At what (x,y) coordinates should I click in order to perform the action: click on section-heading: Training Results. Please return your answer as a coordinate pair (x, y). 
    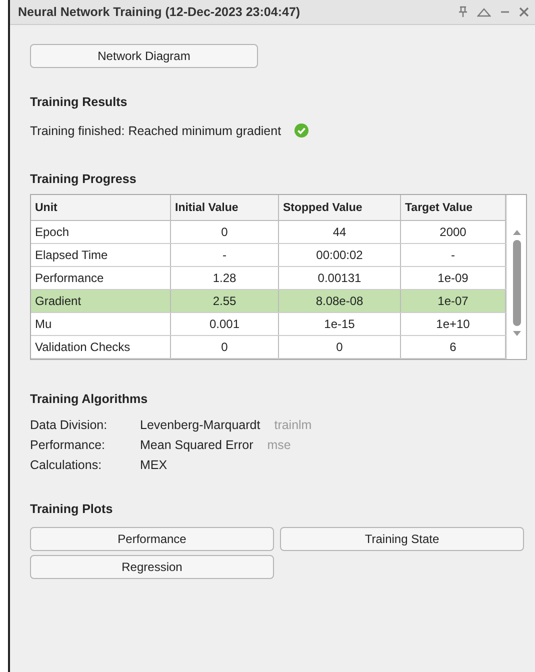
    Looking at the image, I should click on (79, 102).